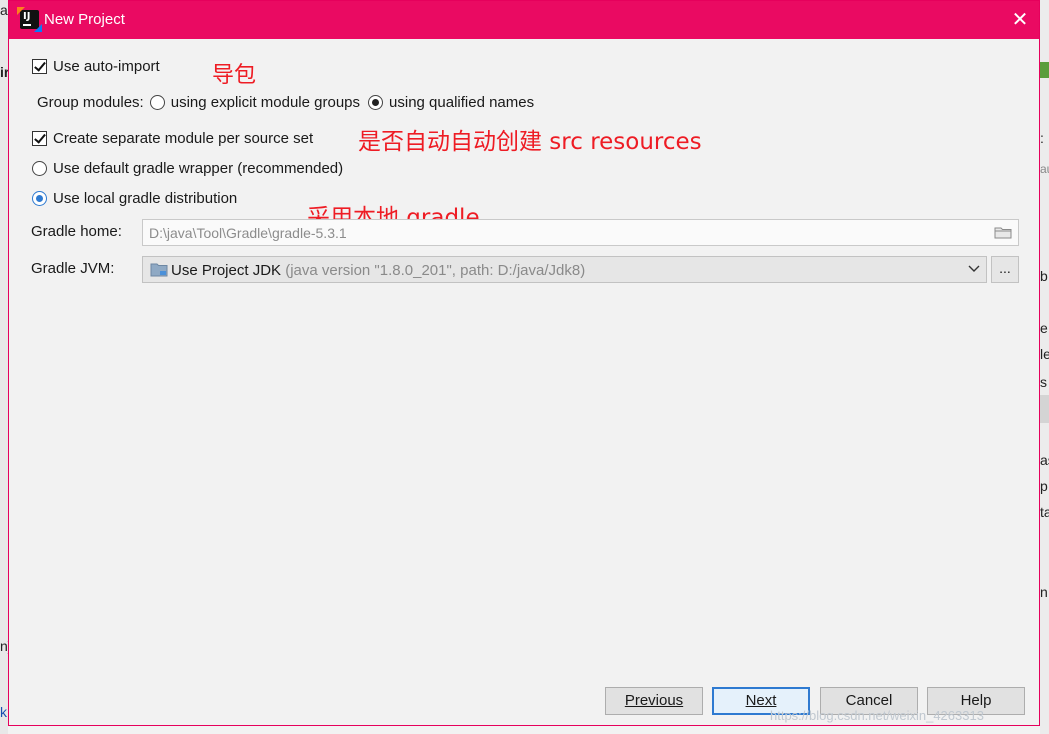  I want to click on group-qualified-label: using qualified names, so click(461, 102).